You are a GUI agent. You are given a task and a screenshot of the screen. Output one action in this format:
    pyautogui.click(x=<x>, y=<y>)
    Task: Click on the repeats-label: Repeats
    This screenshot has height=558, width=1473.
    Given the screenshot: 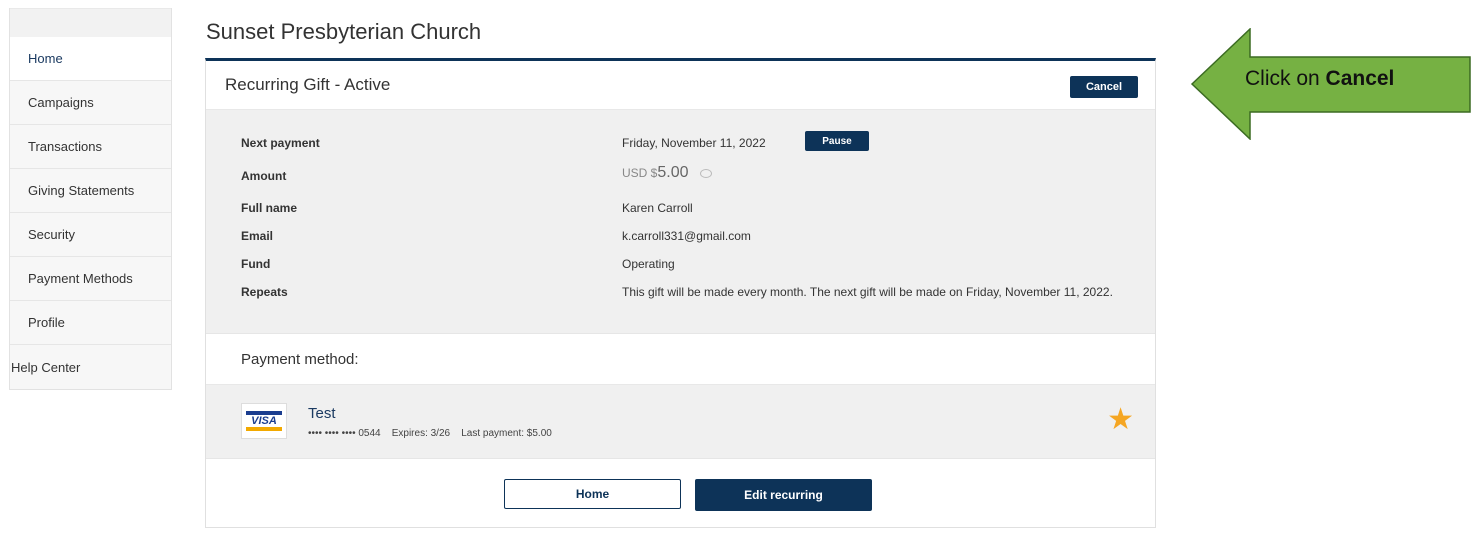 What is the action you would take?
    pyautogui.click(x=264, y=292)
    